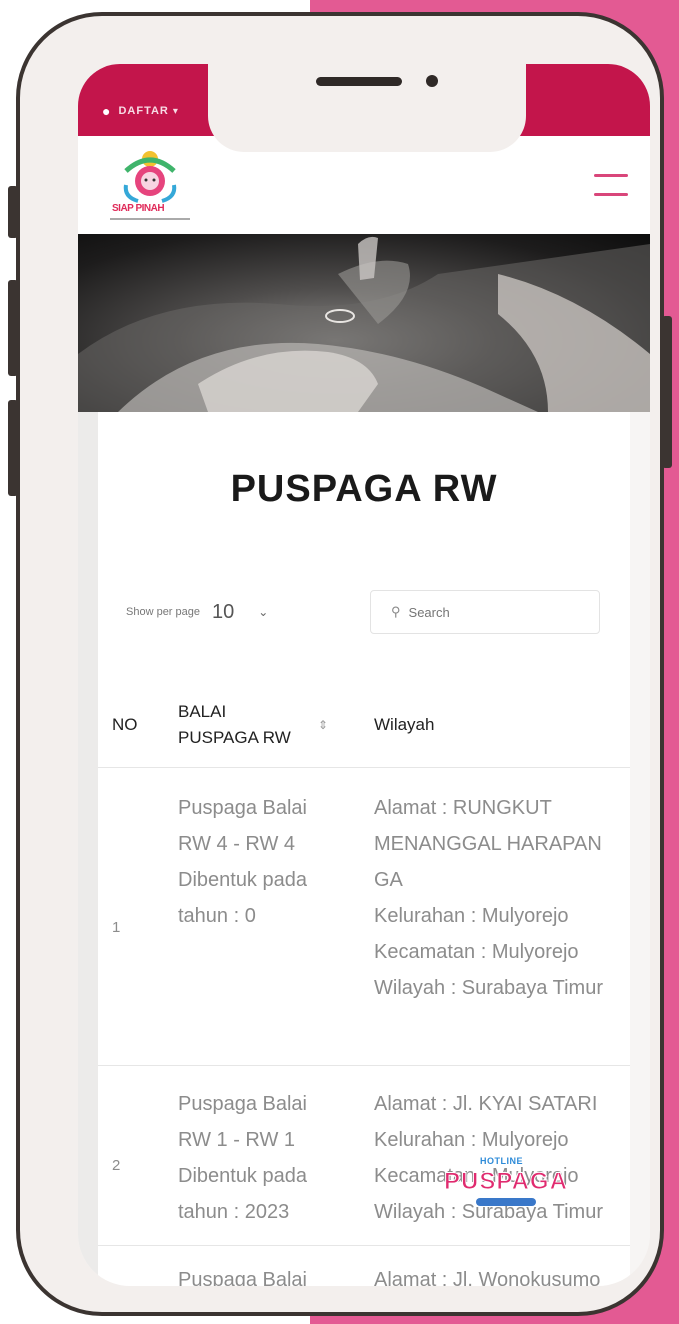 The height and width of the screenshot is (1324, 679). Describe the element at coordinates (432, 81) in the screenshot. I see `camera-icon` at that location.